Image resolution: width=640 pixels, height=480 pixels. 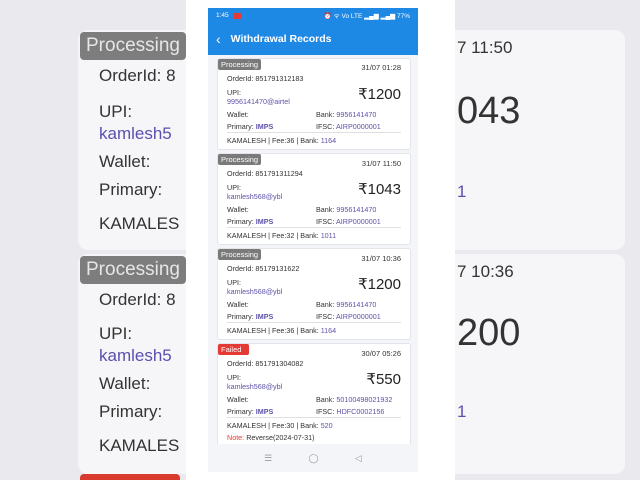 I want to click on home-icon: ◯, so click(x=314, y=458).